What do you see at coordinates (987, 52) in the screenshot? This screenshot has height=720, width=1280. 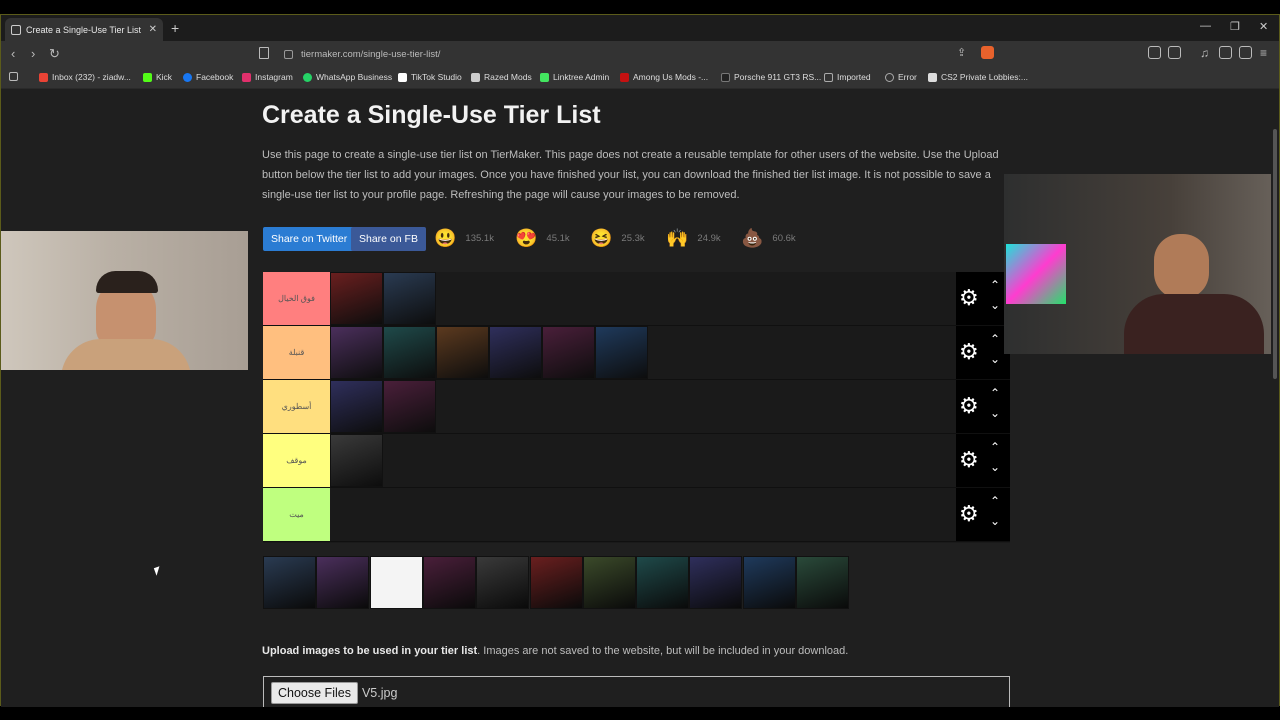 I see `brave-shield-icon` at bounding box center [987, 52].